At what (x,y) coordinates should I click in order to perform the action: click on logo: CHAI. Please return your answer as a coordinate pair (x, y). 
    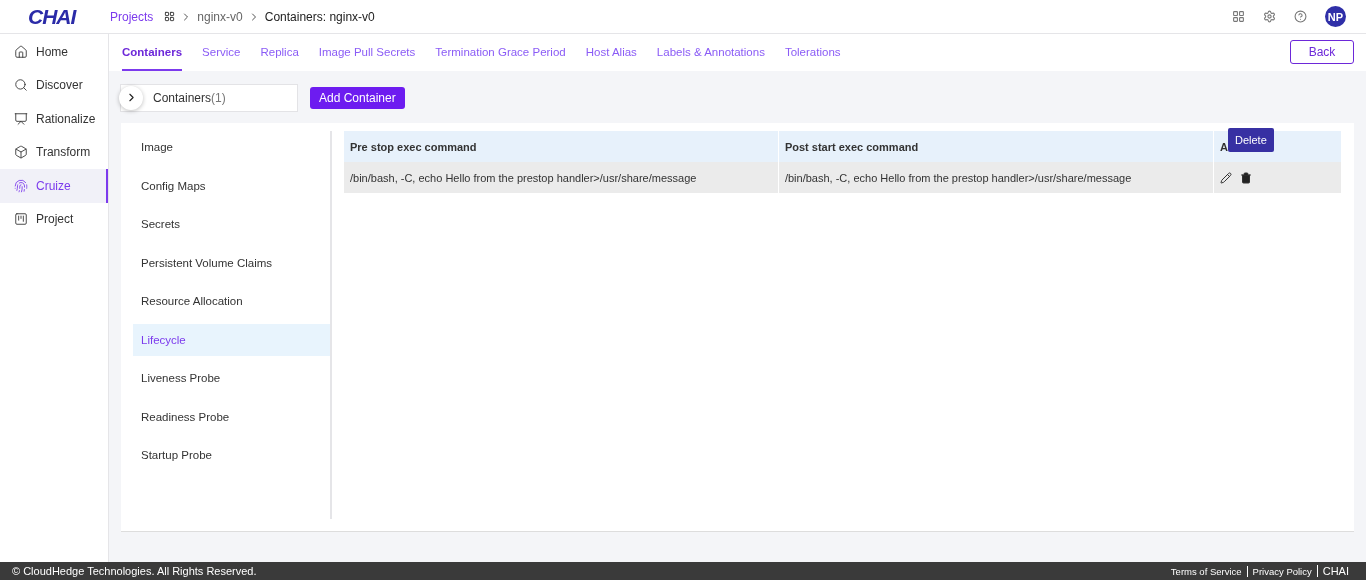
    Looking at the image, I should click on (52, 16).